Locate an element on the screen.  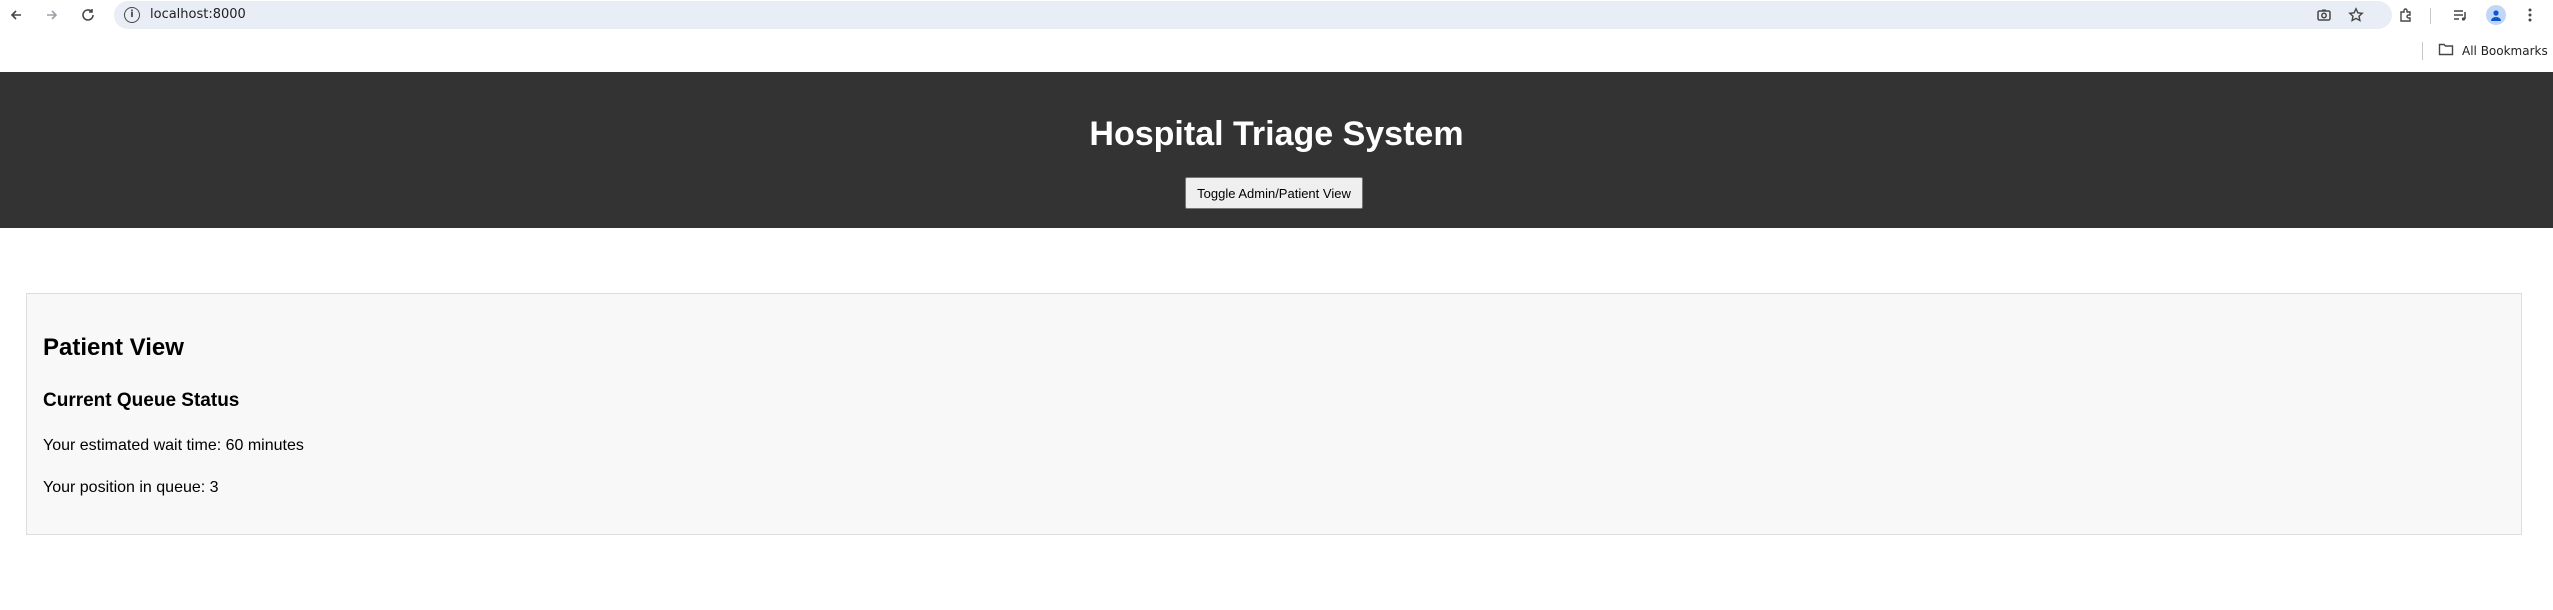
all-bookmarks-label: All Bookmarks is located at coordinates (2505, 50).